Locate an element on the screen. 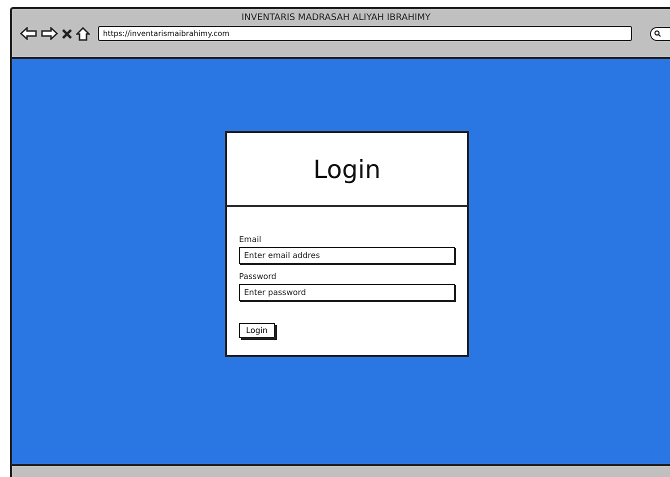  input-field: Enter email addres is located at coordinates (347, 255).